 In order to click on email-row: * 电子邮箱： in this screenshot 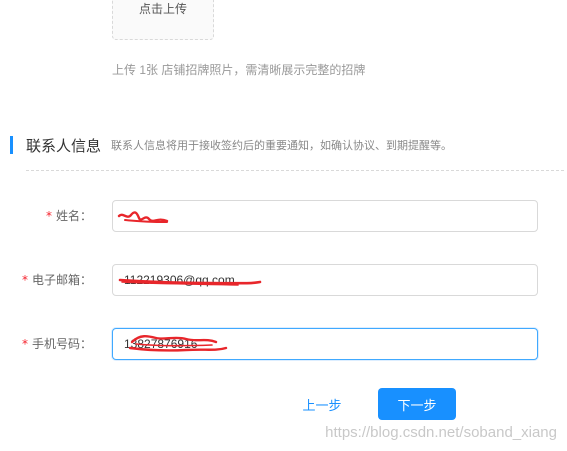, I will do `click(283, 280)`.